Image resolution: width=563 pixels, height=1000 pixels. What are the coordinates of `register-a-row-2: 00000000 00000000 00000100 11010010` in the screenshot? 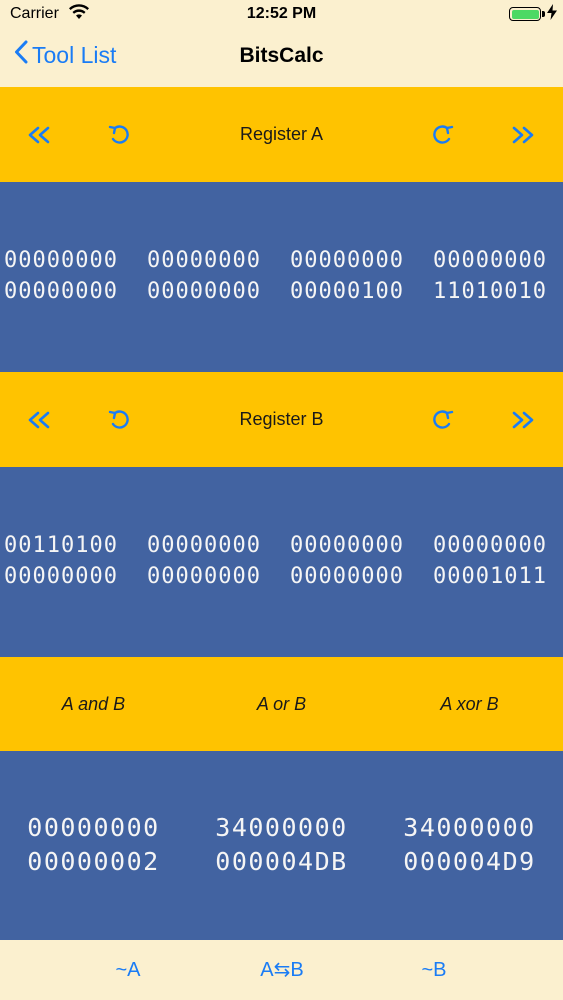 It's located at (281, 294).